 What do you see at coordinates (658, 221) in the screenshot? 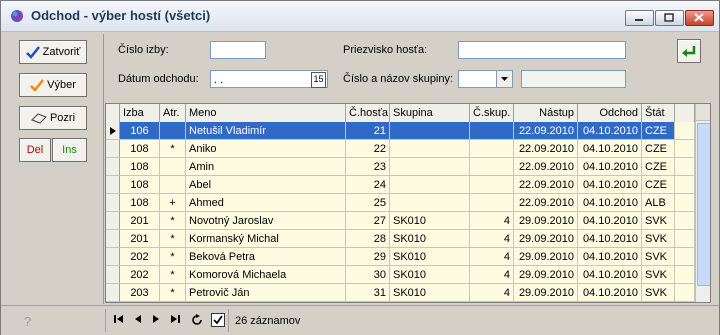
I see `cell-stat: SVK` at bounding box center [658, 221].